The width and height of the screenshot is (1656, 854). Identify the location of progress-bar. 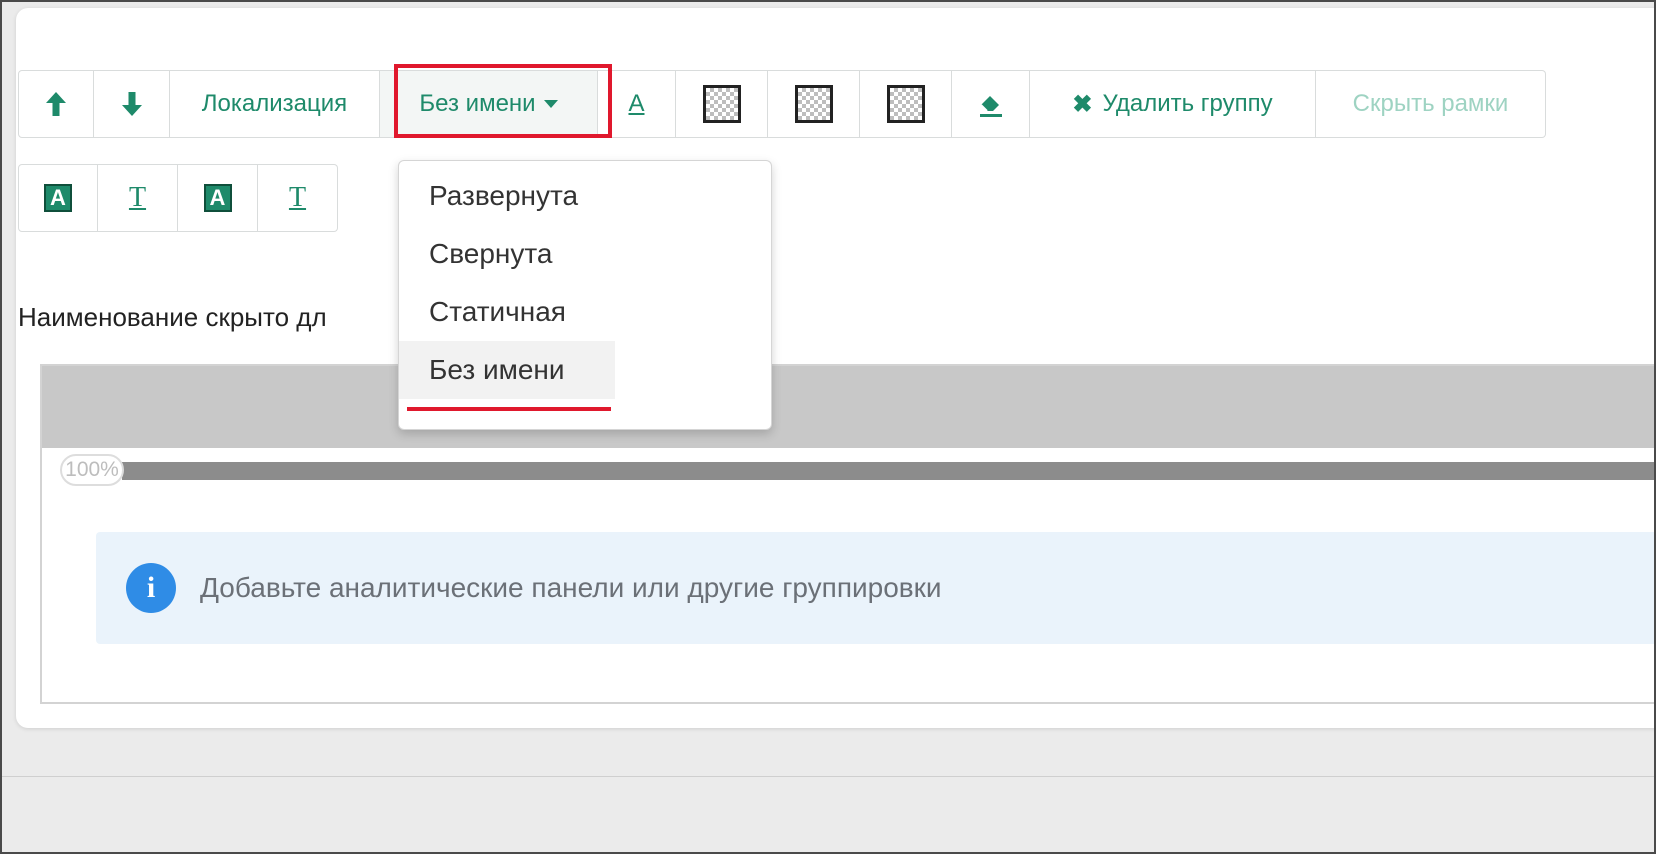
(888, 471).